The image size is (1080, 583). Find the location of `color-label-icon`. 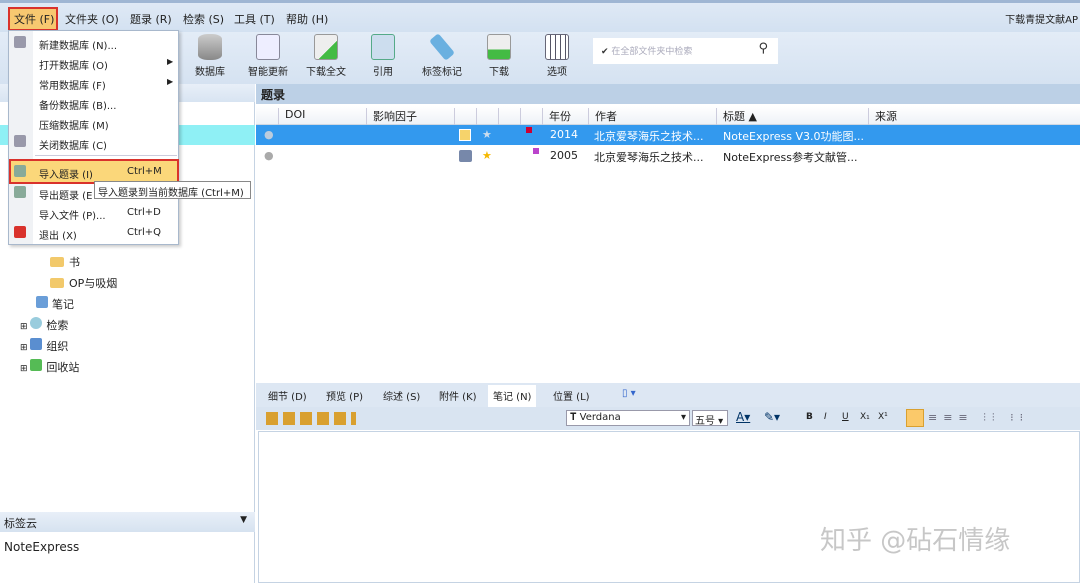

color-label-icon is located at coordinates (529, 130).